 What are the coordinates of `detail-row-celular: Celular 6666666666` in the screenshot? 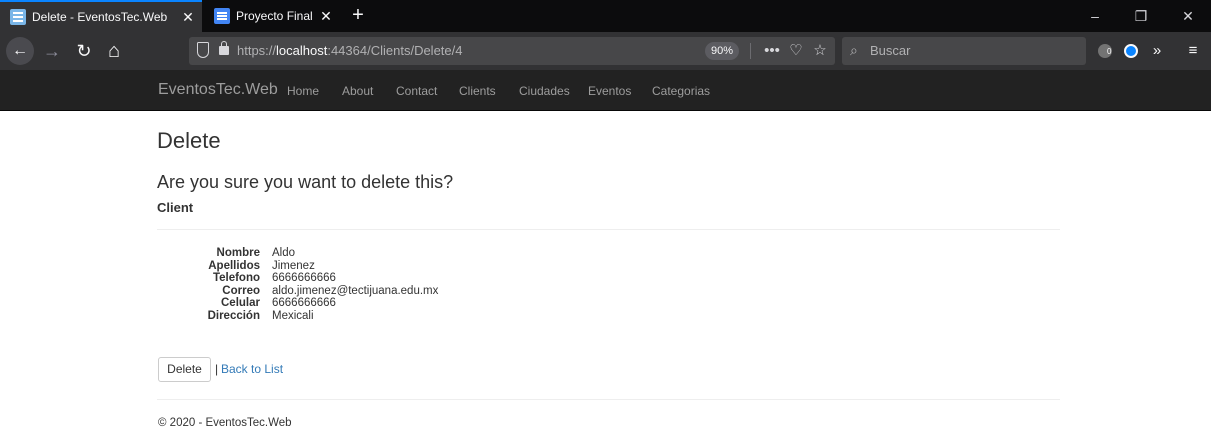 It's located at (407, 303).